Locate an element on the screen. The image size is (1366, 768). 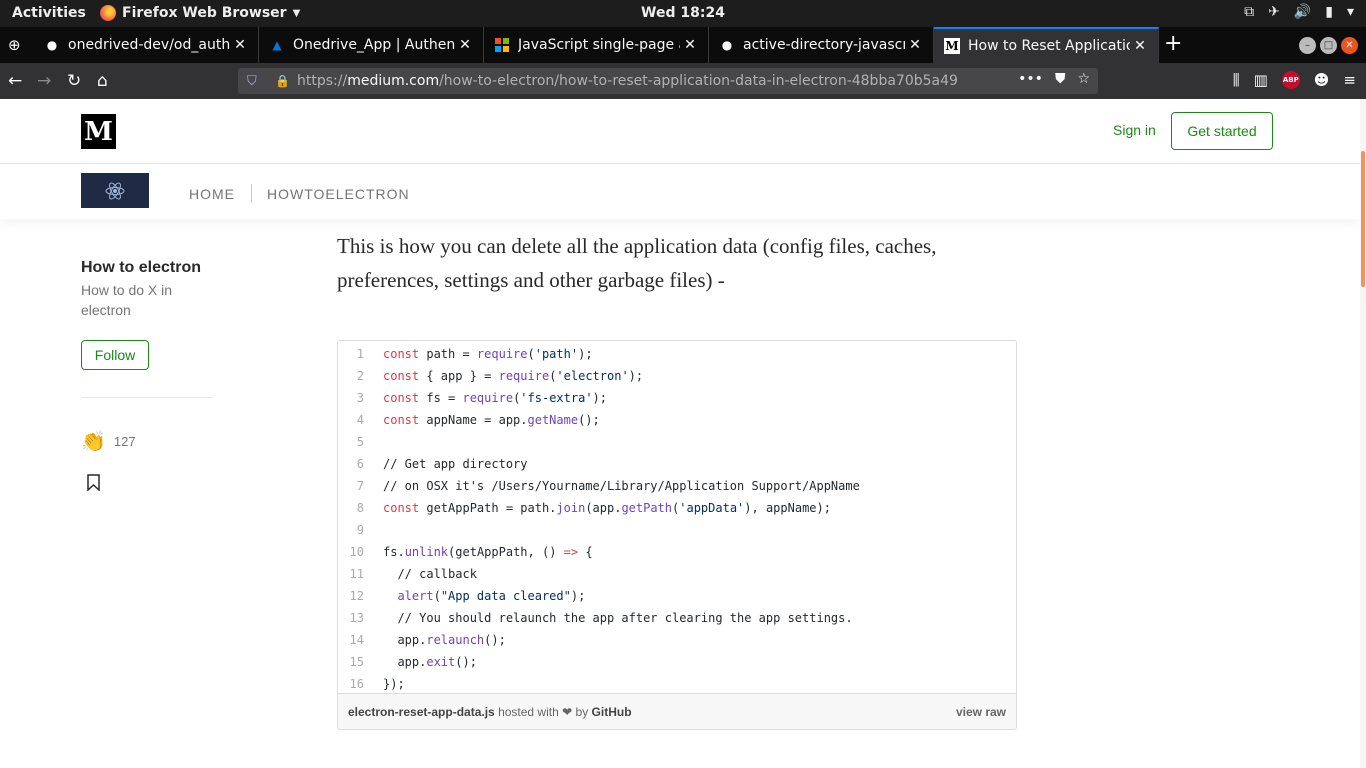
network-icon: ⧉ is located at coordinates (1249, 12).